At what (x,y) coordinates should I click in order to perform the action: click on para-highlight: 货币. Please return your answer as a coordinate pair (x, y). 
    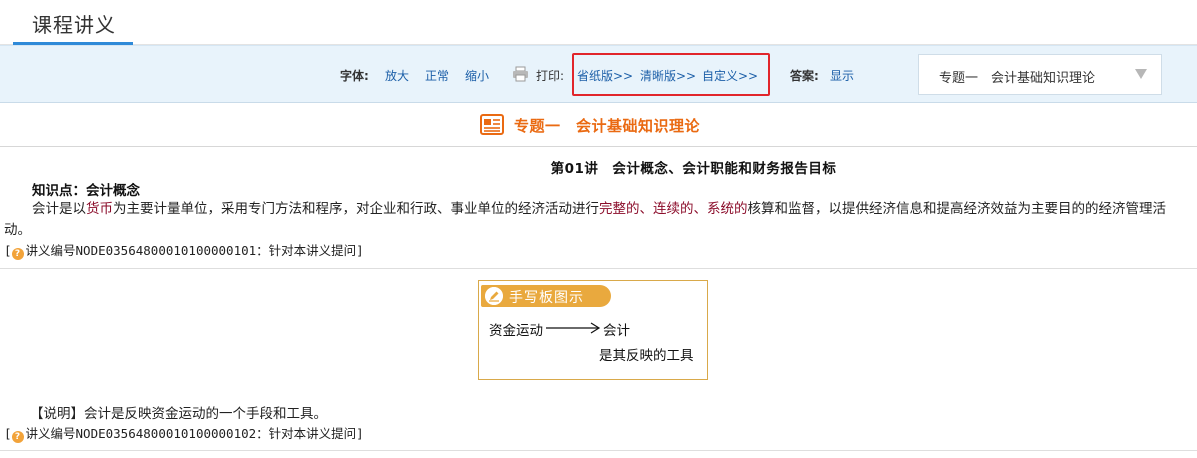
    Looking at the image, I should click on (99, 209).